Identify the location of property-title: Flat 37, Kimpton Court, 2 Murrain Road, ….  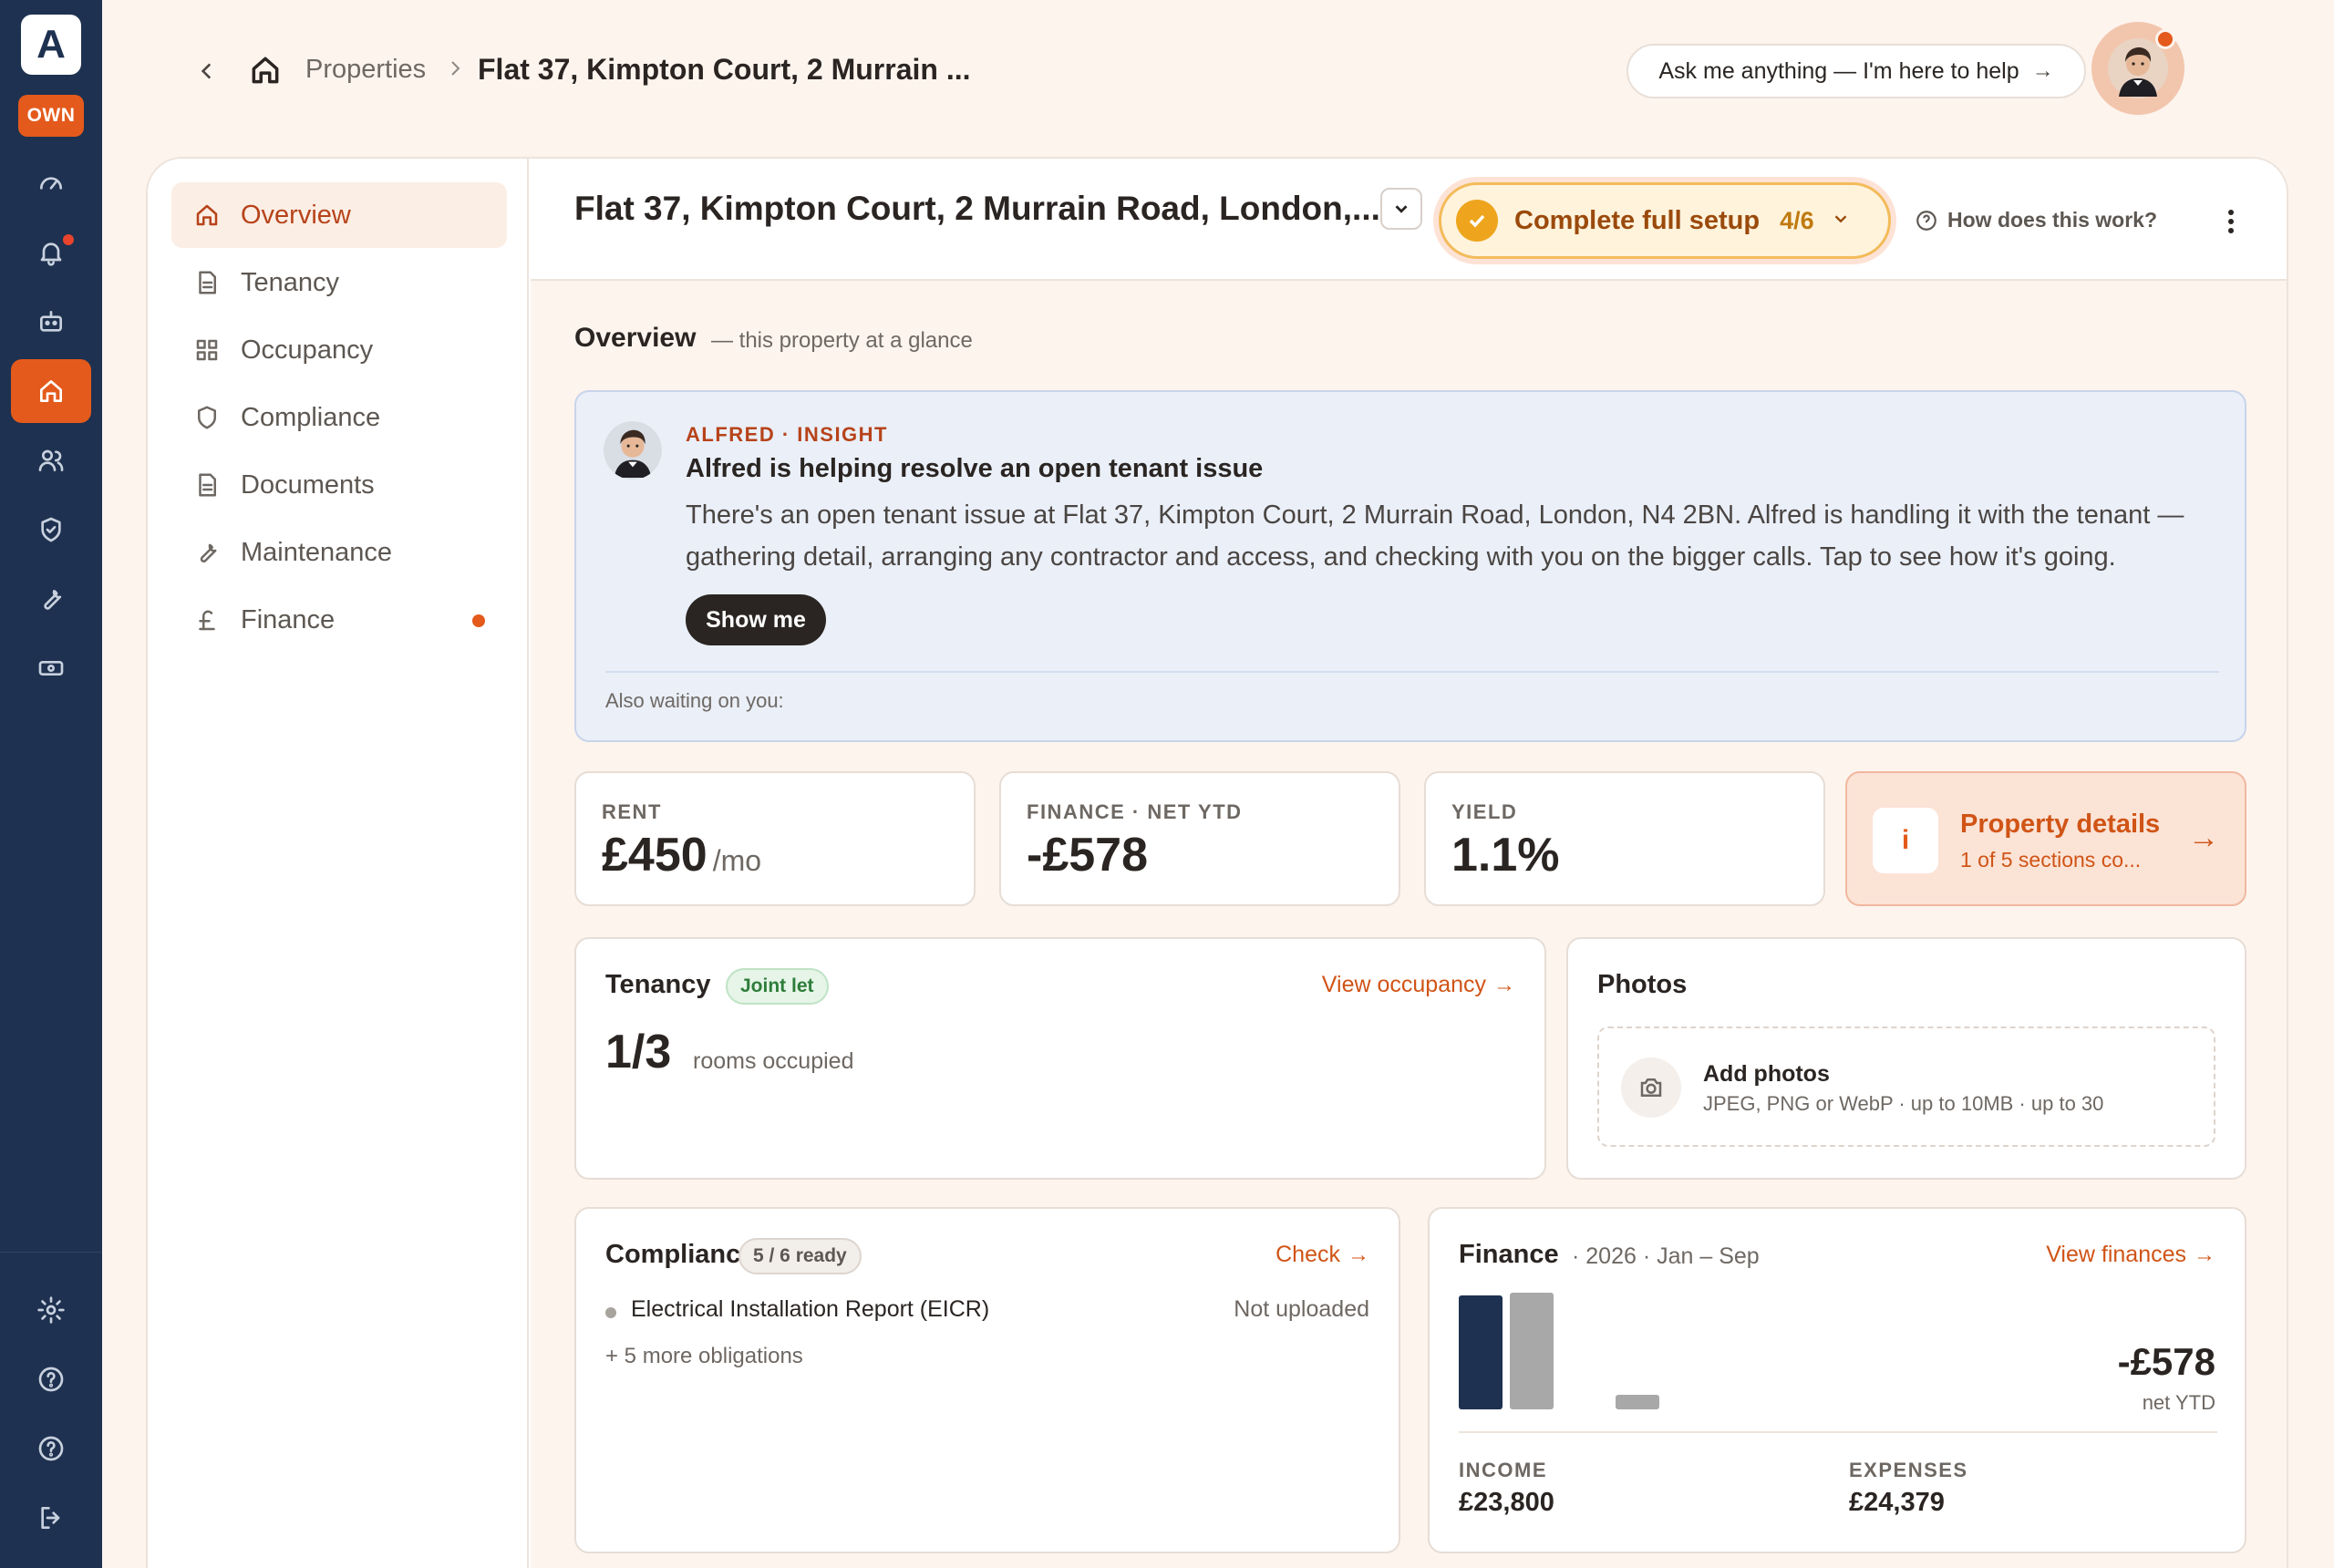
(977, 208).